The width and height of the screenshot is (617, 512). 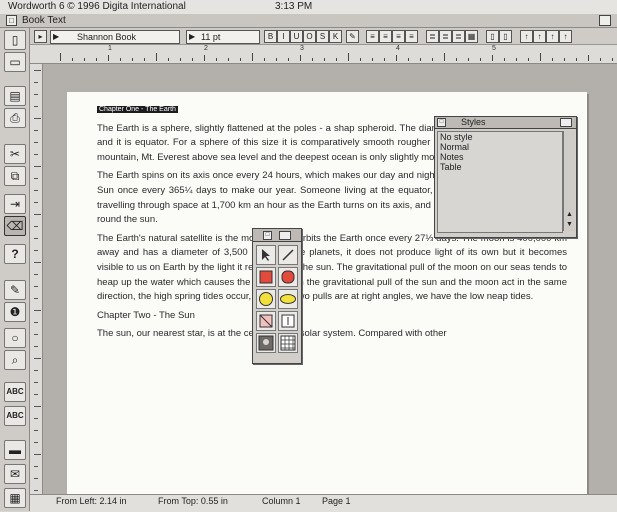 I want to click on thesaurus-tool: ABC, so click(x=15, y=416).